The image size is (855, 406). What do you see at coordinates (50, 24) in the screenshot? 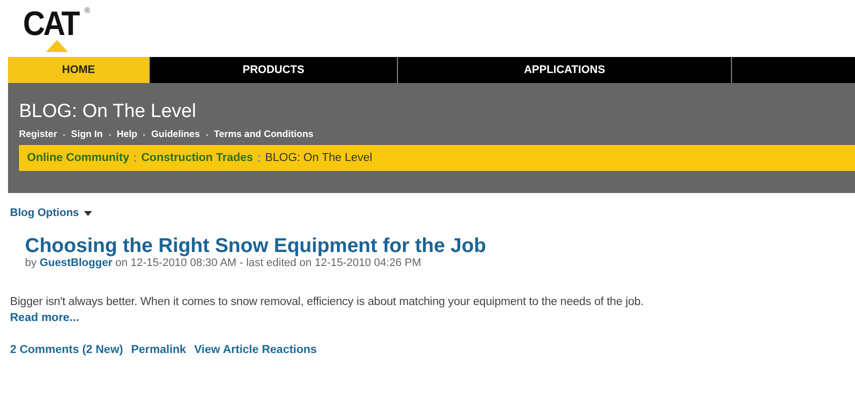
I see `logo-text: CAT` at bounding box center [50, 24].